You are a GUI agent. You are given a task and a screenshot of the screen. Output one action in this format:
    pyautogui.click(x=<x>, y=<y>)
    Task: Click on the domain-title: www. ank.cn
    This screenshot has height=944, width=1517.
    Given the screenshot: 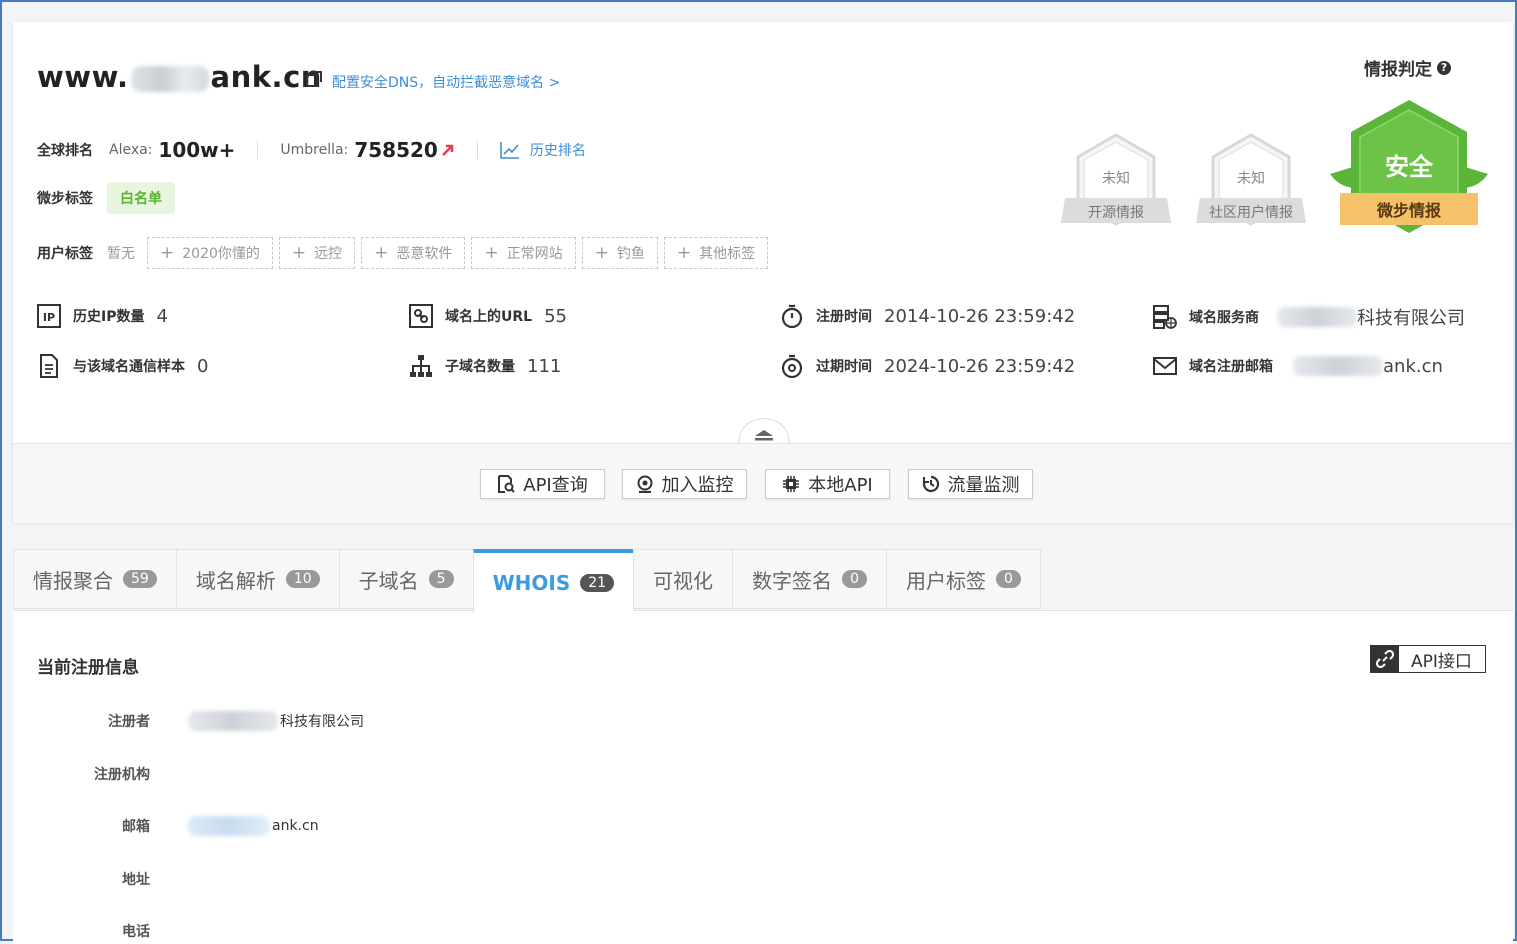 What is the action you would take?
    pyautogui.click(x=179, y=77)
    